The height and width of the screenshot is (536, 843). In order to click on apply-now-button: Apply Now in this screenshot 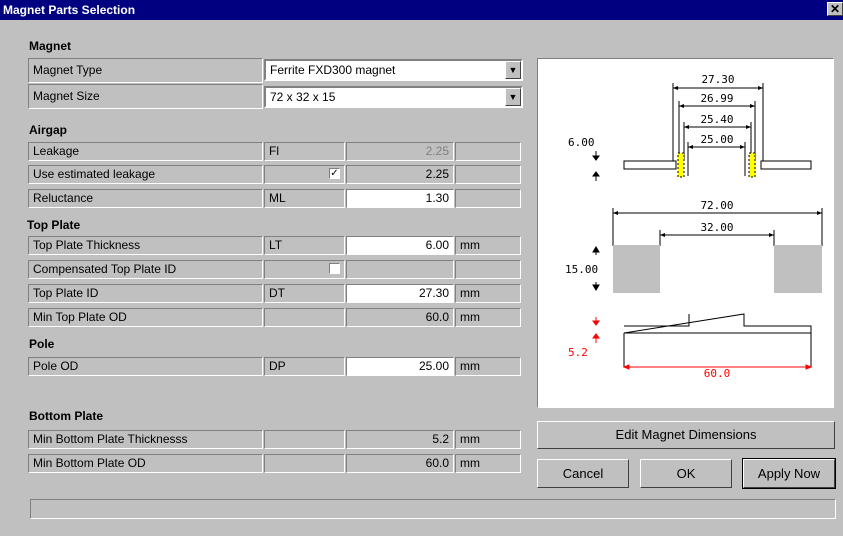, I will do `click(789, 473)`.